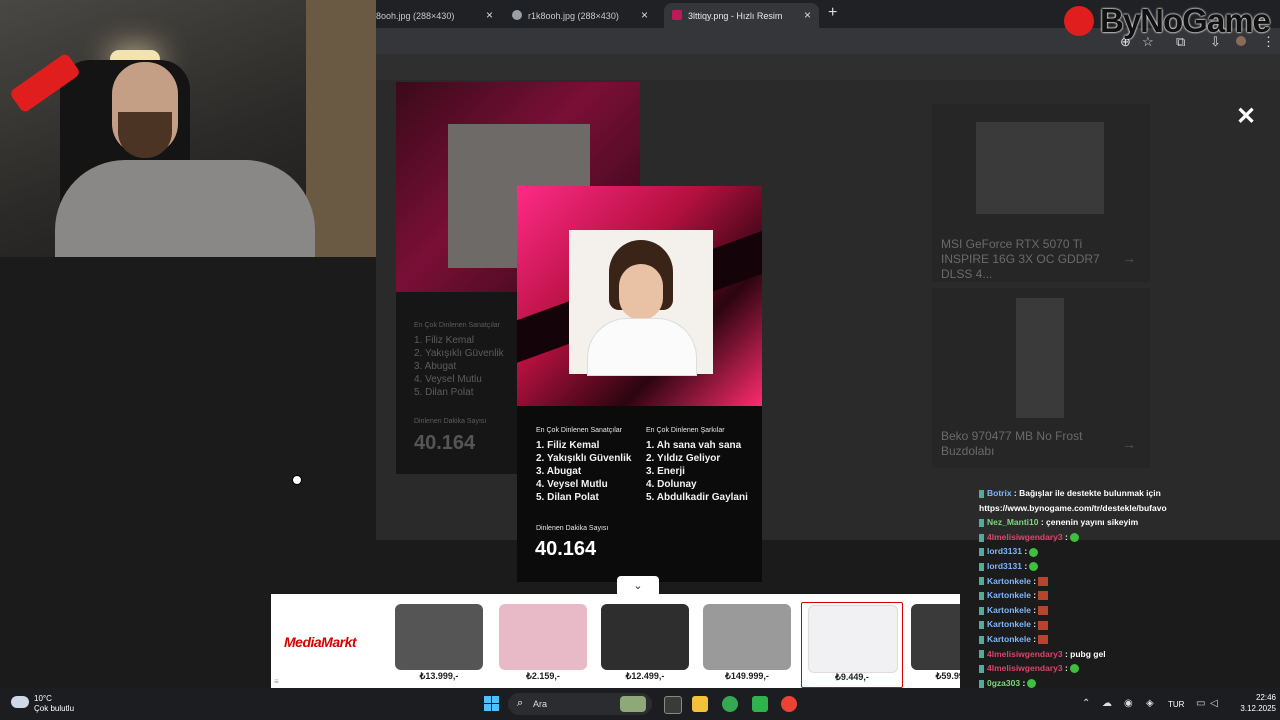 This screenshot has height=720, width=1280. Describe the element at coordinates (1004, 683) in the screenshot. I see `chat-username: 0gza303` at that location.